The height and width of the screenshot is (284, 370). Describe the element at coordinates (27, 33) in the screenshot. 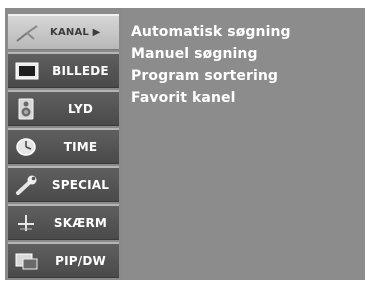

I see `antenna-icon` at that location.